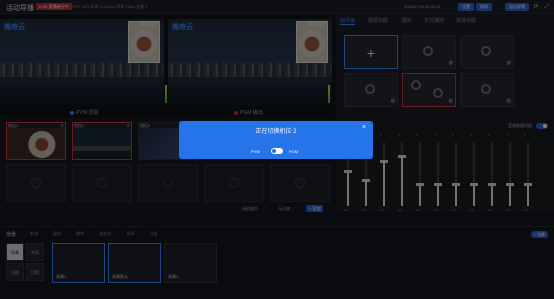 This screenshot has width=554, height=299. Describe the element at coordinates (276, 132) in the screenshot. I see `dialog-title: 正在切换机位 2` at that location.